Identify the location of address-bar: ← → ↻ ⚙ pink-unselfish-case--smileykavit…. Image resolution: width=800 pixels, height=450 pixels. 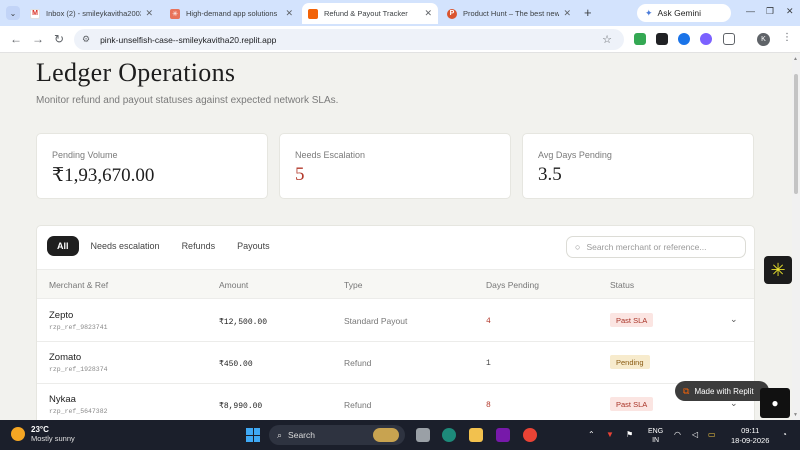
(400, 39).